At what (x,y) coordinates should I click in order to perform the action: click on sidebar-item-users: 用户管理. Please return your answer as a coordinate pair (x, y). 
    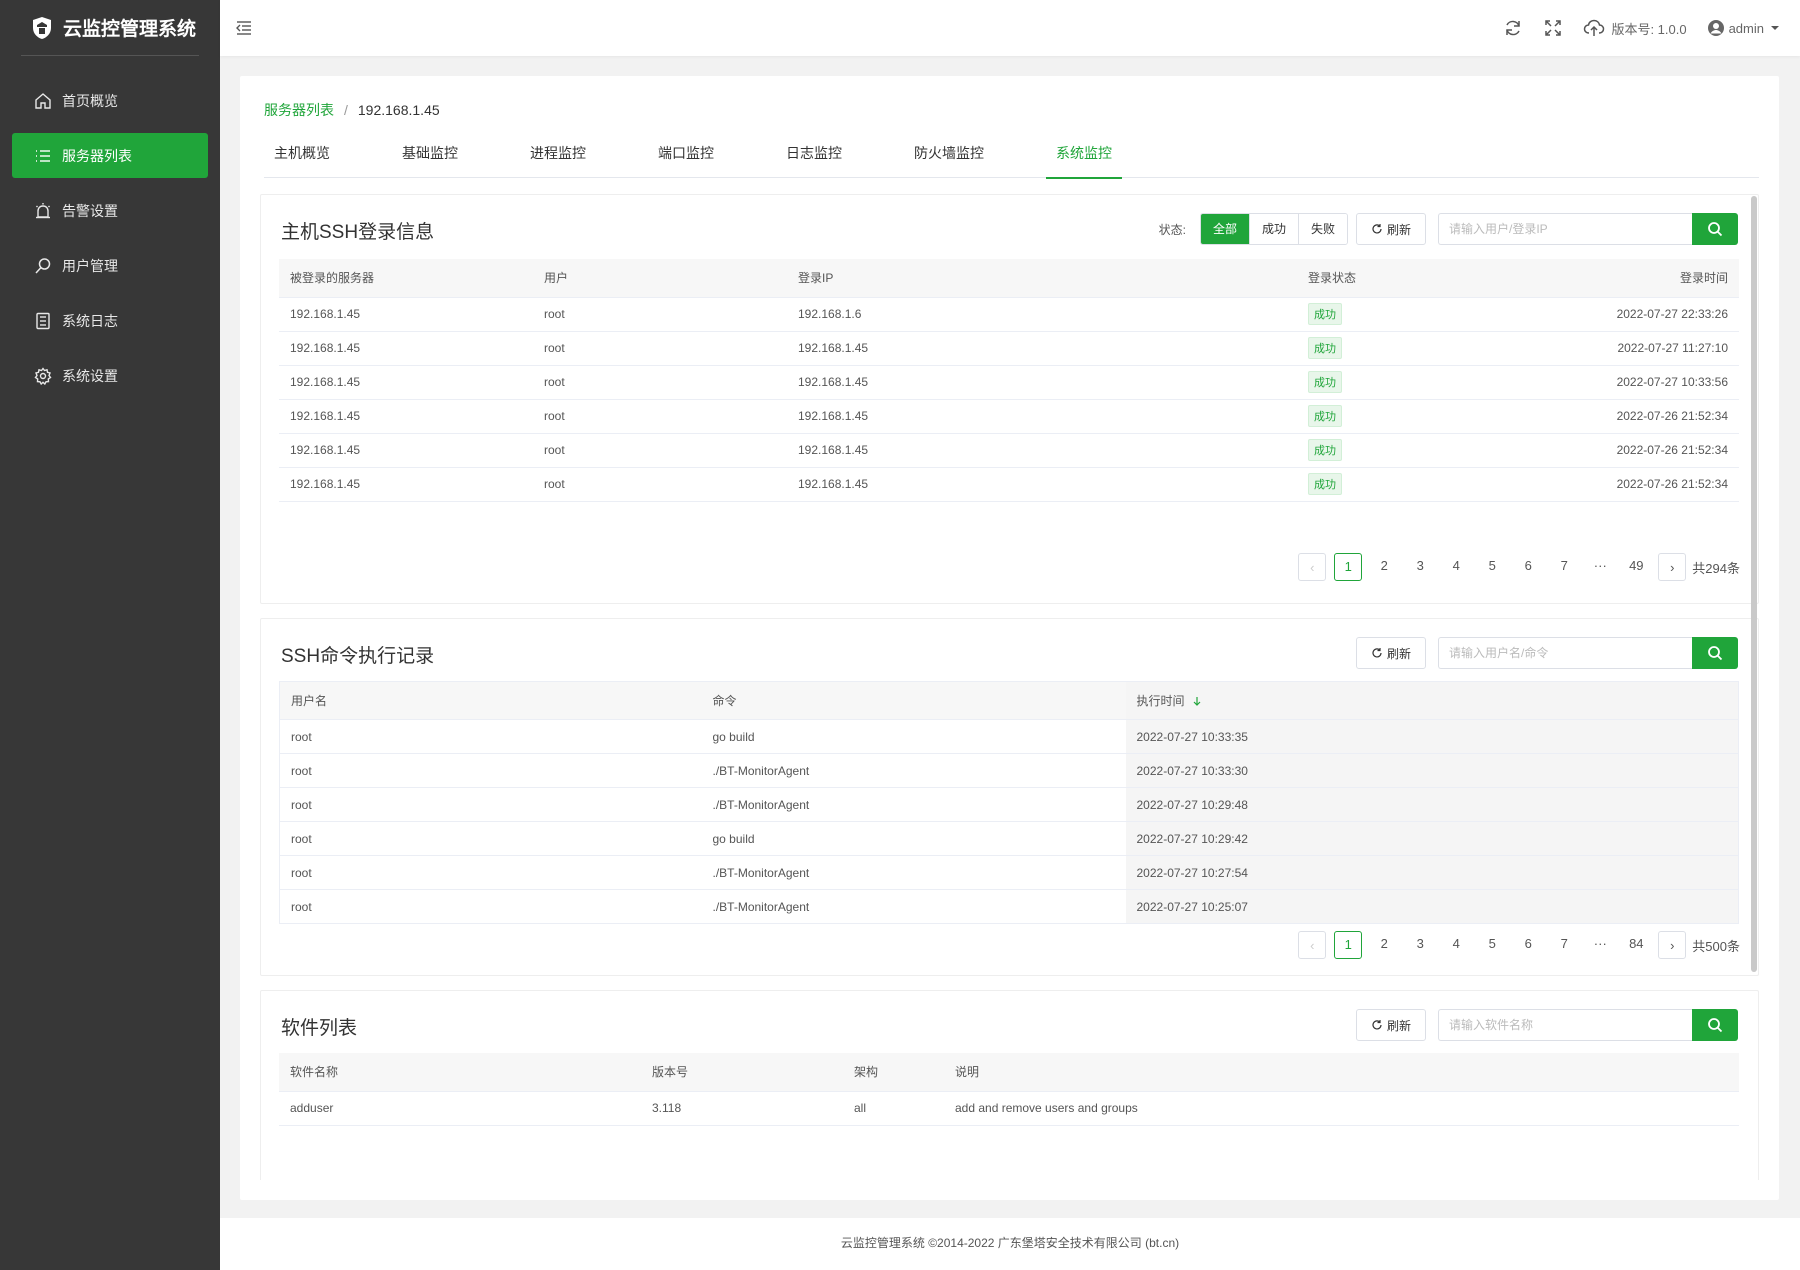
    Looking at the image, I should click on (110, 265).